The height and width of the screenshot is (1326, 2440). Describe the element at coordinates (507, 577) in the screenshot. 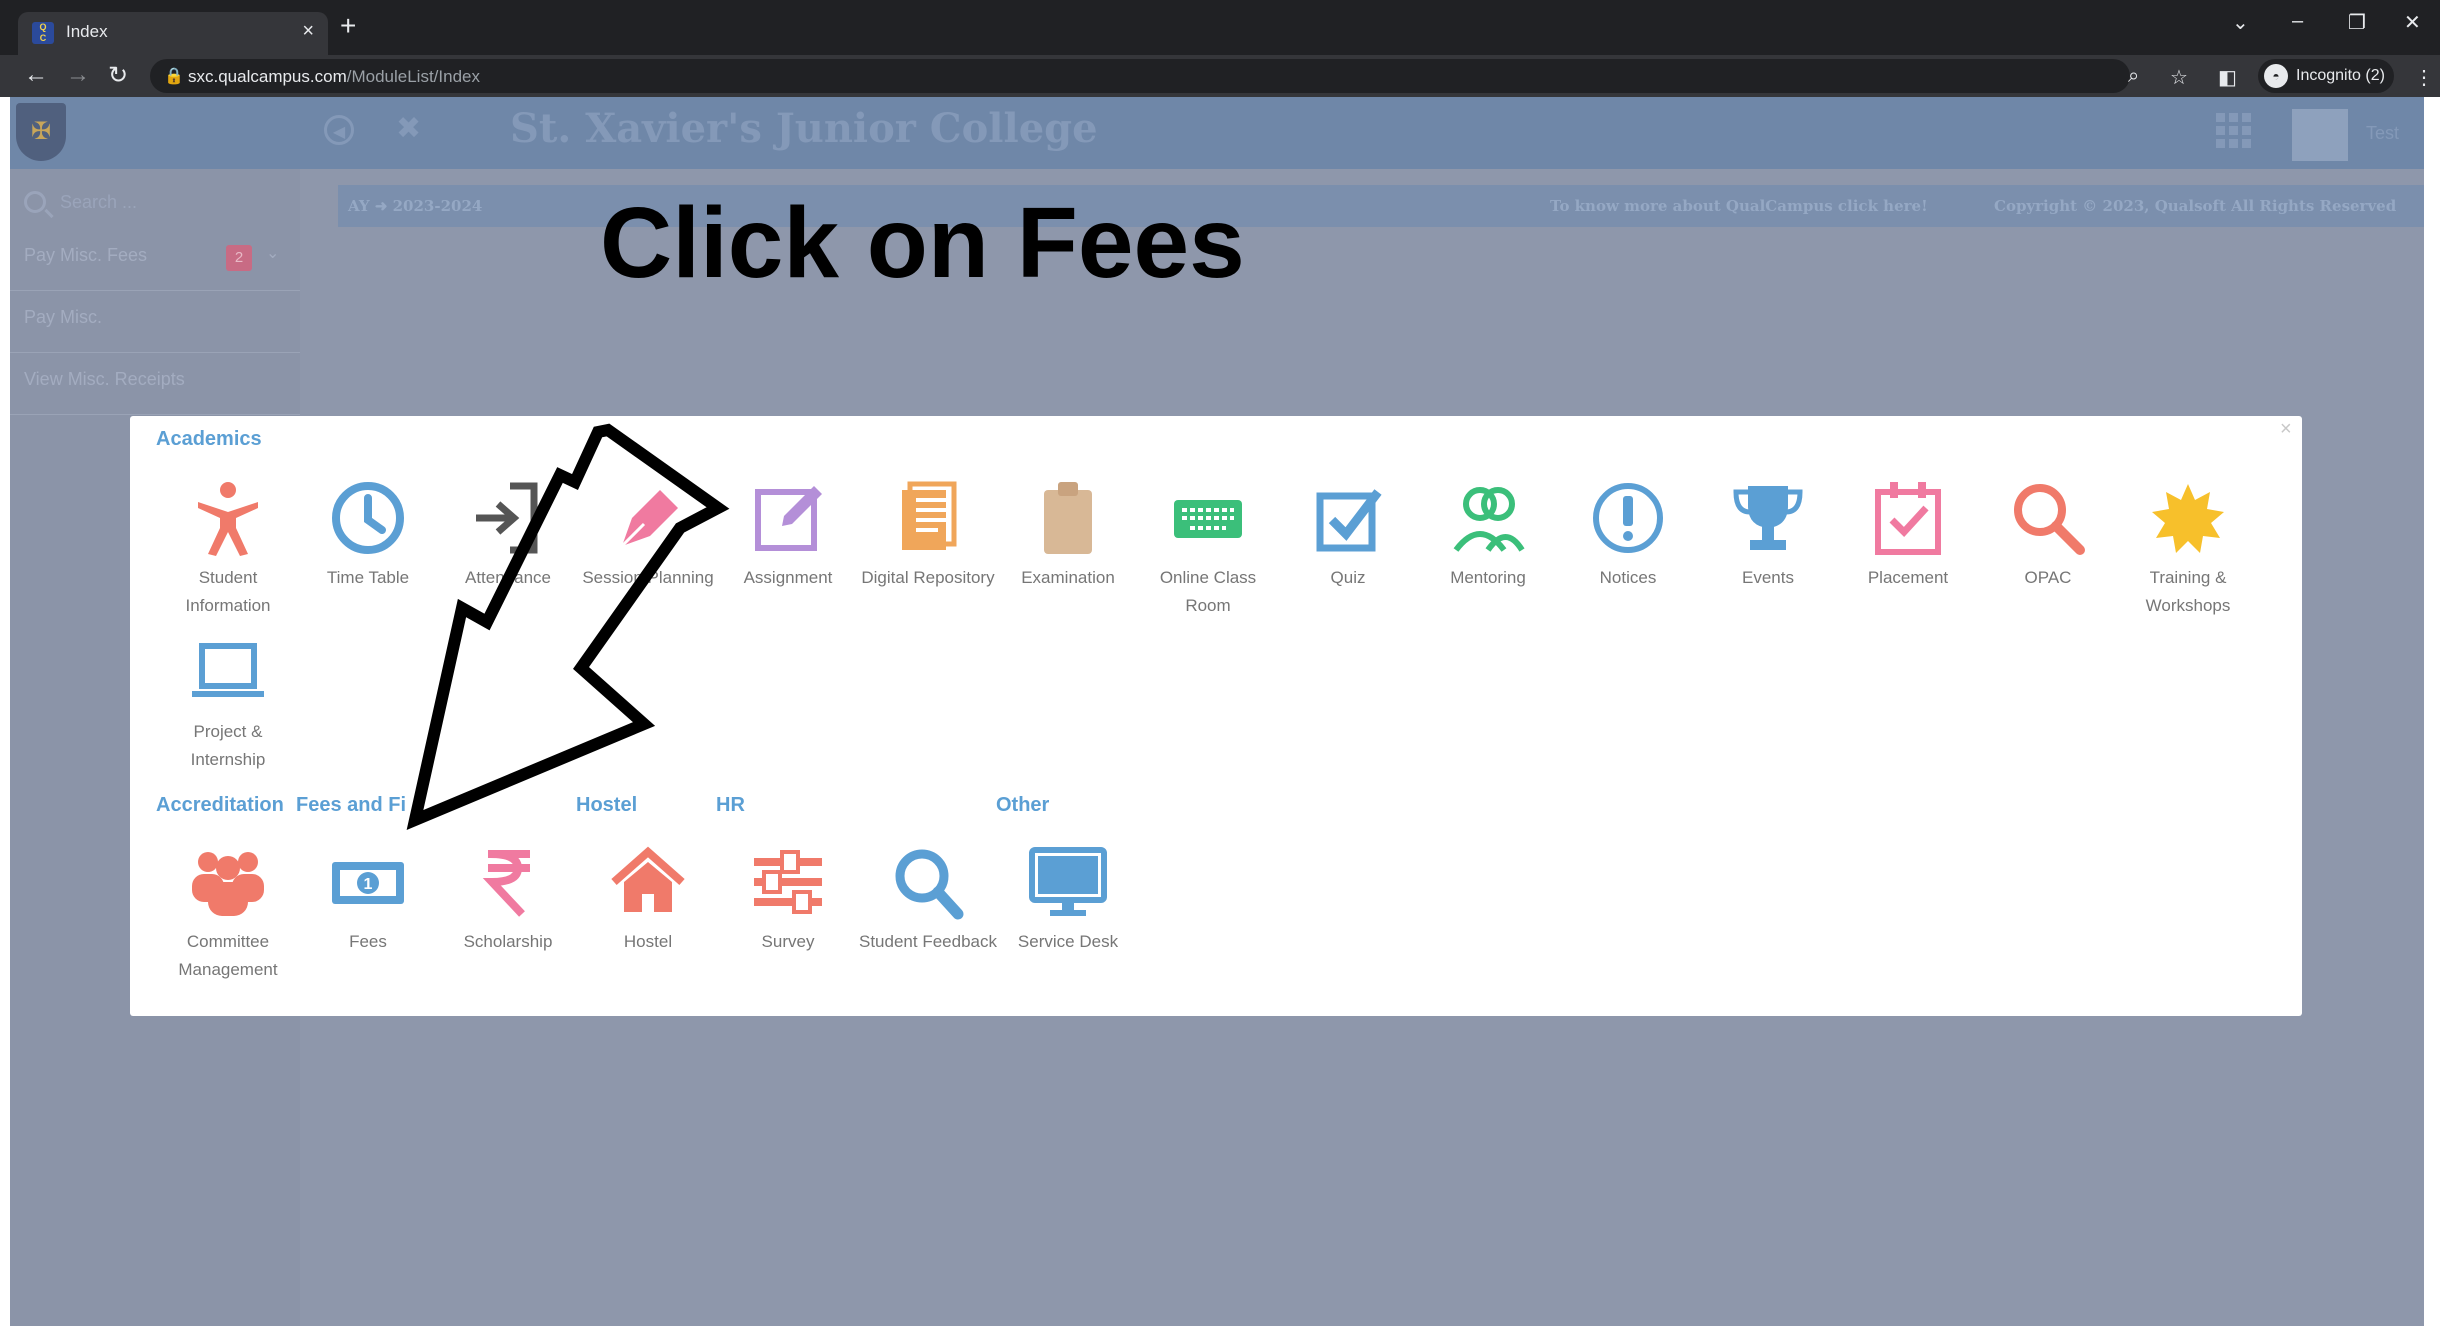

I see `module-label: Attendance` at that location.